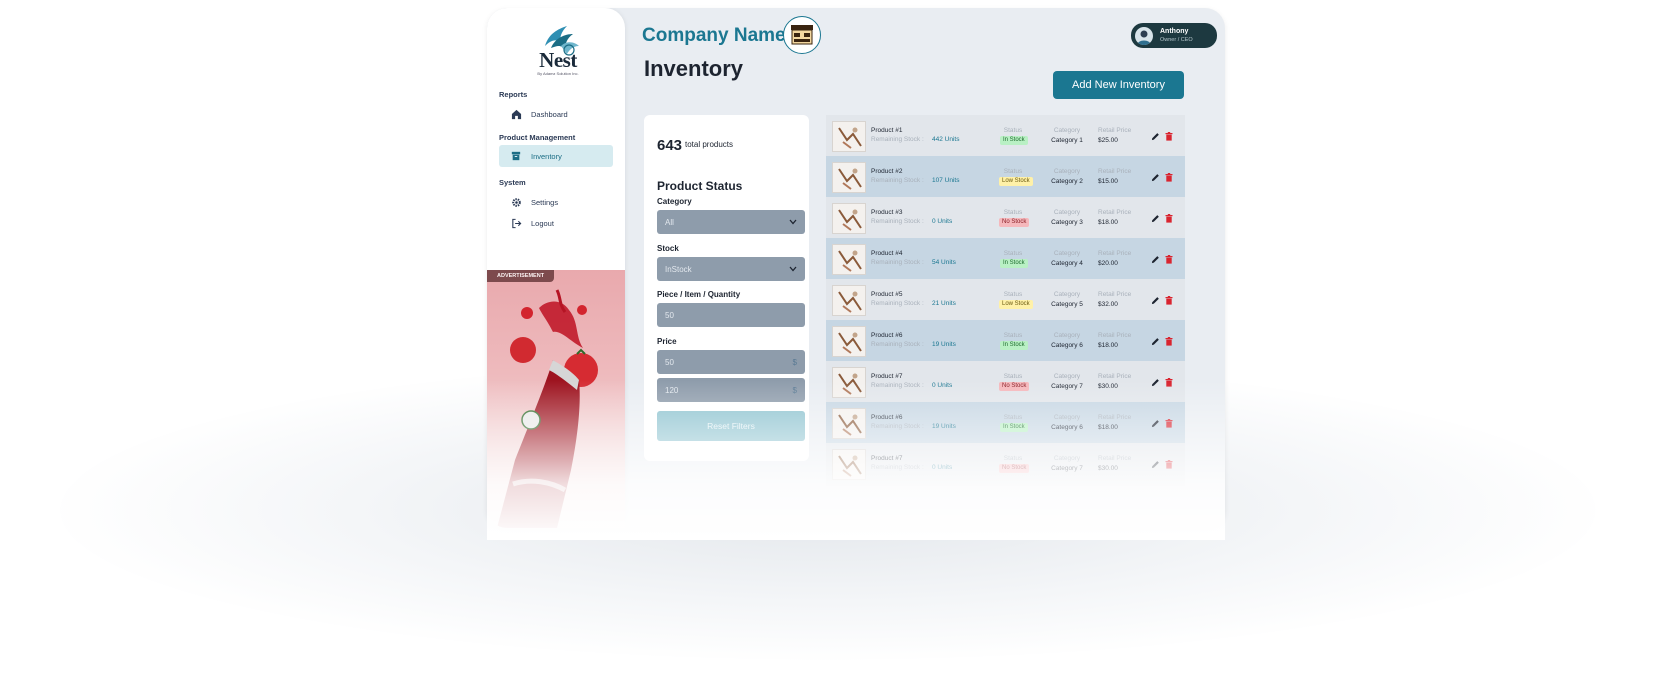 The image size is (1656, 676). What do you see at coordinates (731, 315) in the screenshot?
I see `quantity-input: 50` at bounding box center [731, 315].